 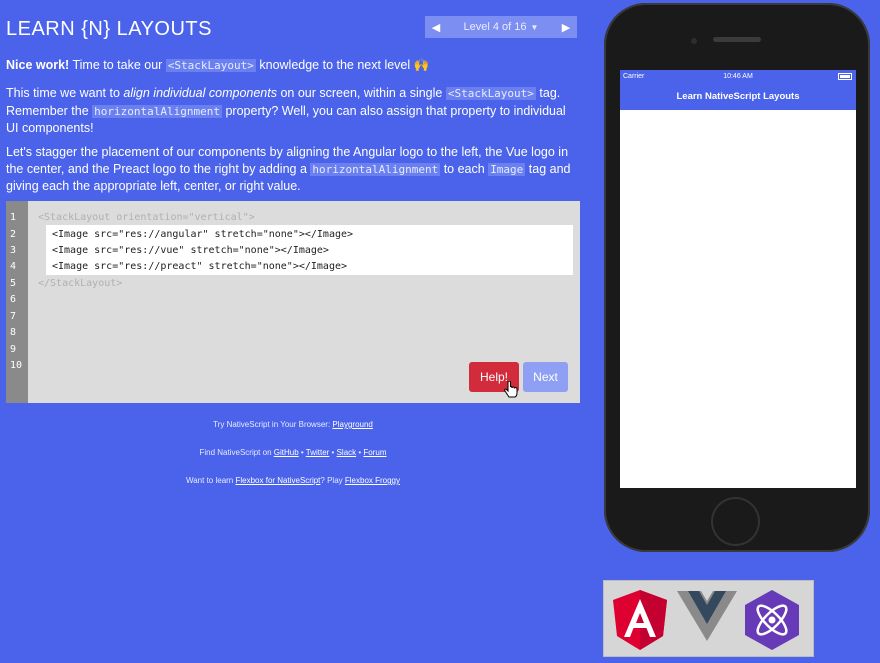 I want to click on p2-emphasis: align individual components, so click(x=200, y=93).